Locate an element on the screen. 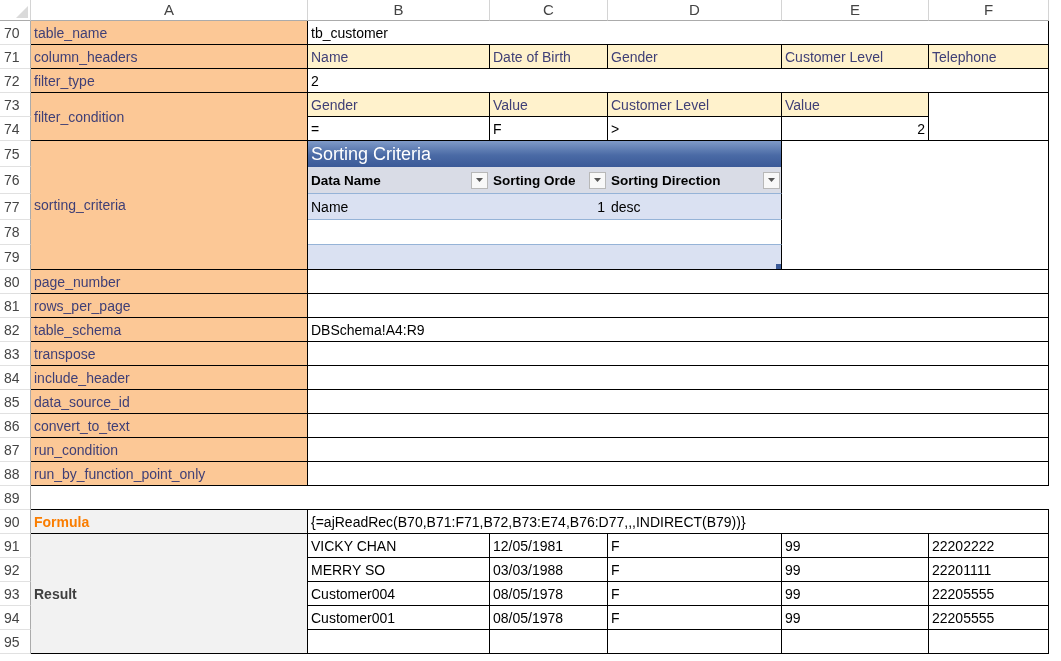 This screenshot has height=661, width=1061. column-header: Sorting Direction is located at coordinates (666, 180).